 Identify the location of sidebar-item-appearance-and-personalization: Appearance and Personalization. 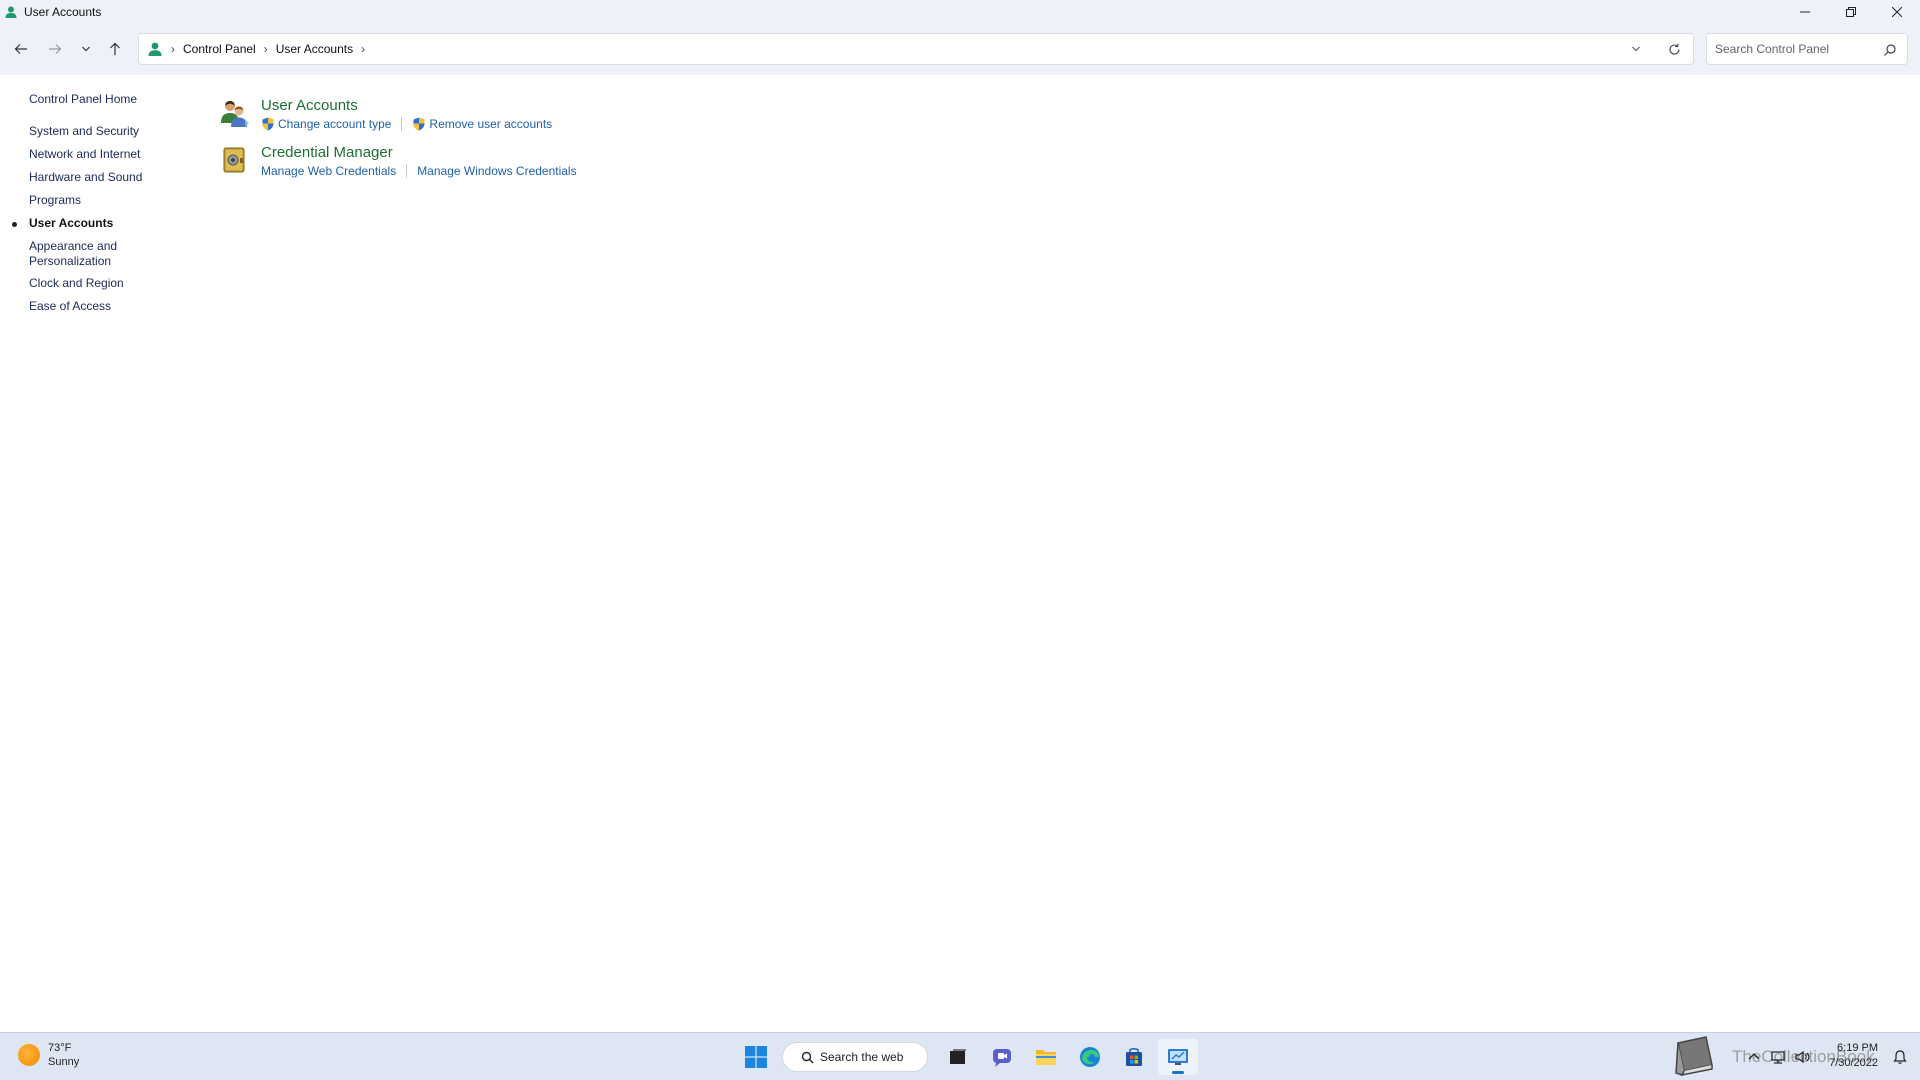
(99, 254).